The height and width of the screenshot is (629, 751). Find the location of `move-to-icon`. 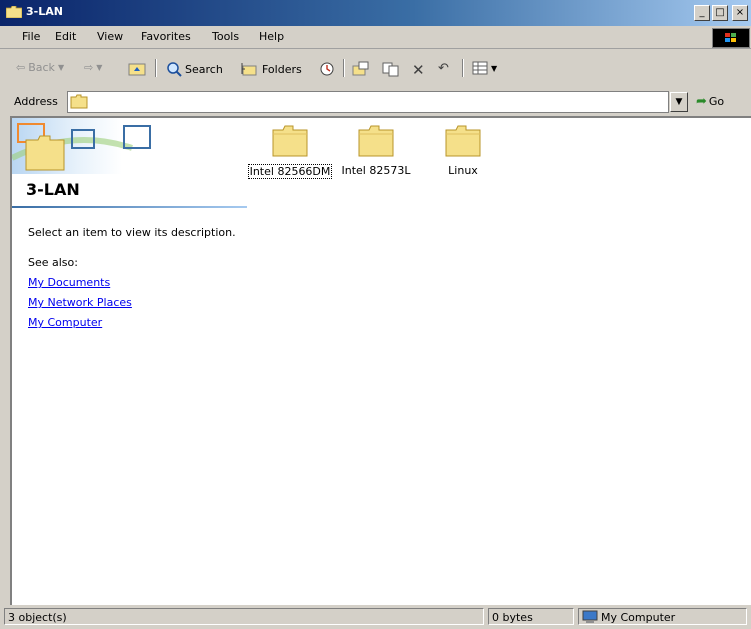

move-to-icon is located at coordinates (360, 68).